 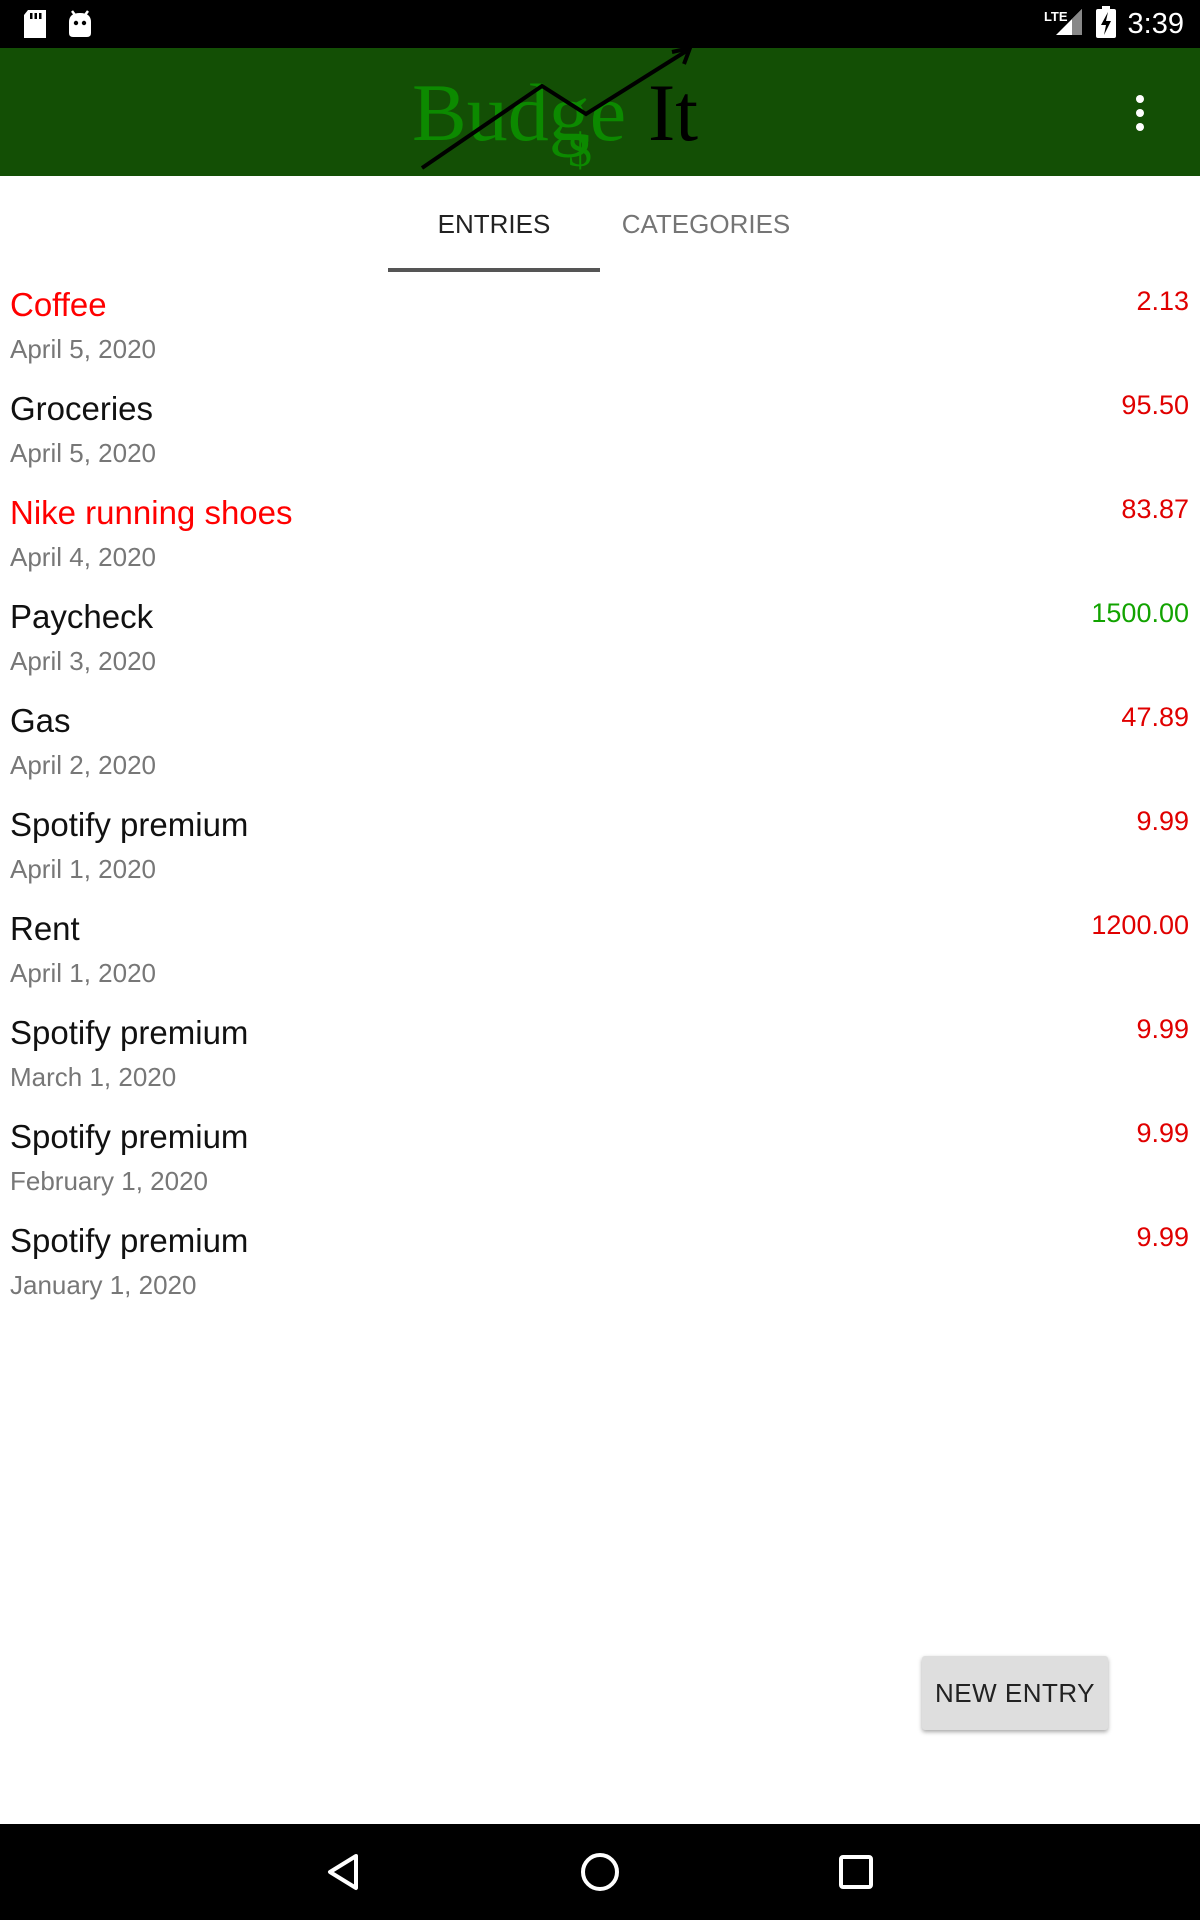 I want to click on entry-date: April 4, 2020, so click(x=83, y=557).